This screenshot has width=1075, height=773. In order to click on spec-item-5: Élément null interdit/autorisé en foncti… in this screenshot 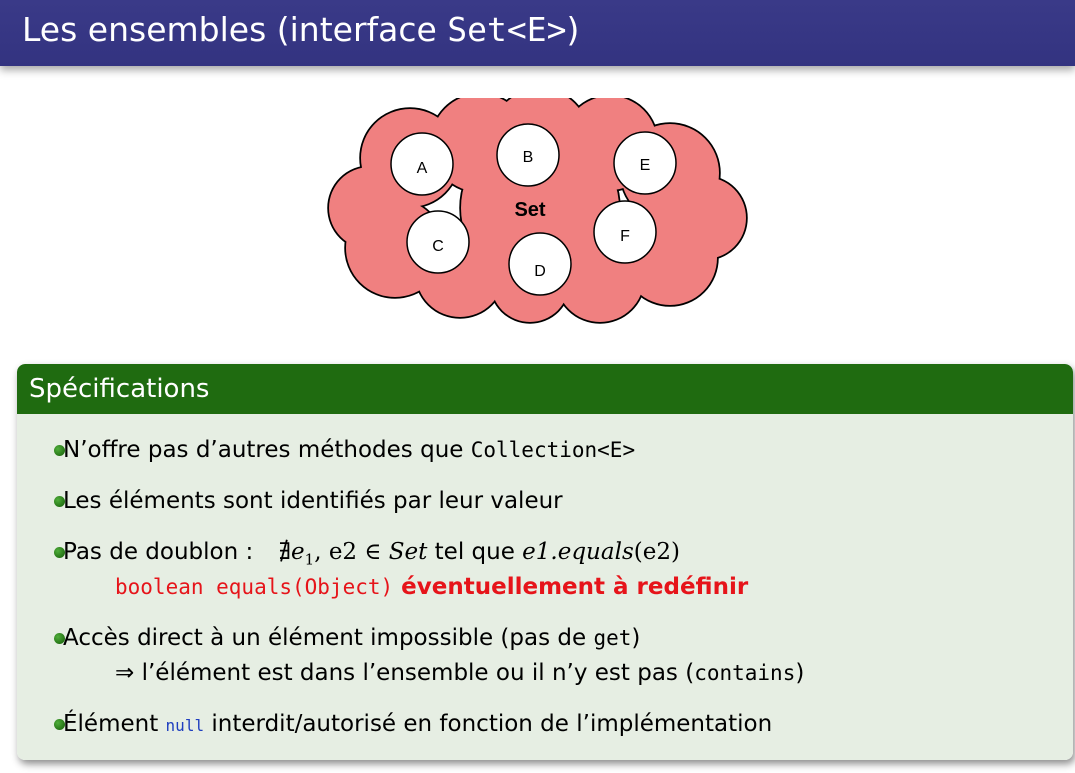, I will do `click(417, 725)`.